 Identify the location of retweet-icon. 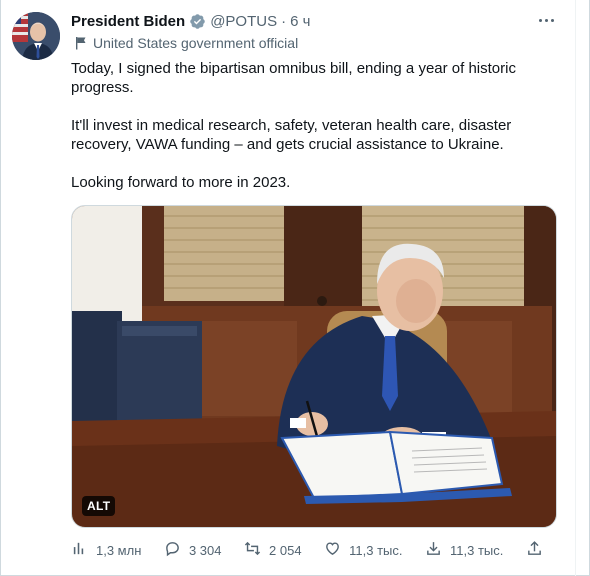
(252, 550).